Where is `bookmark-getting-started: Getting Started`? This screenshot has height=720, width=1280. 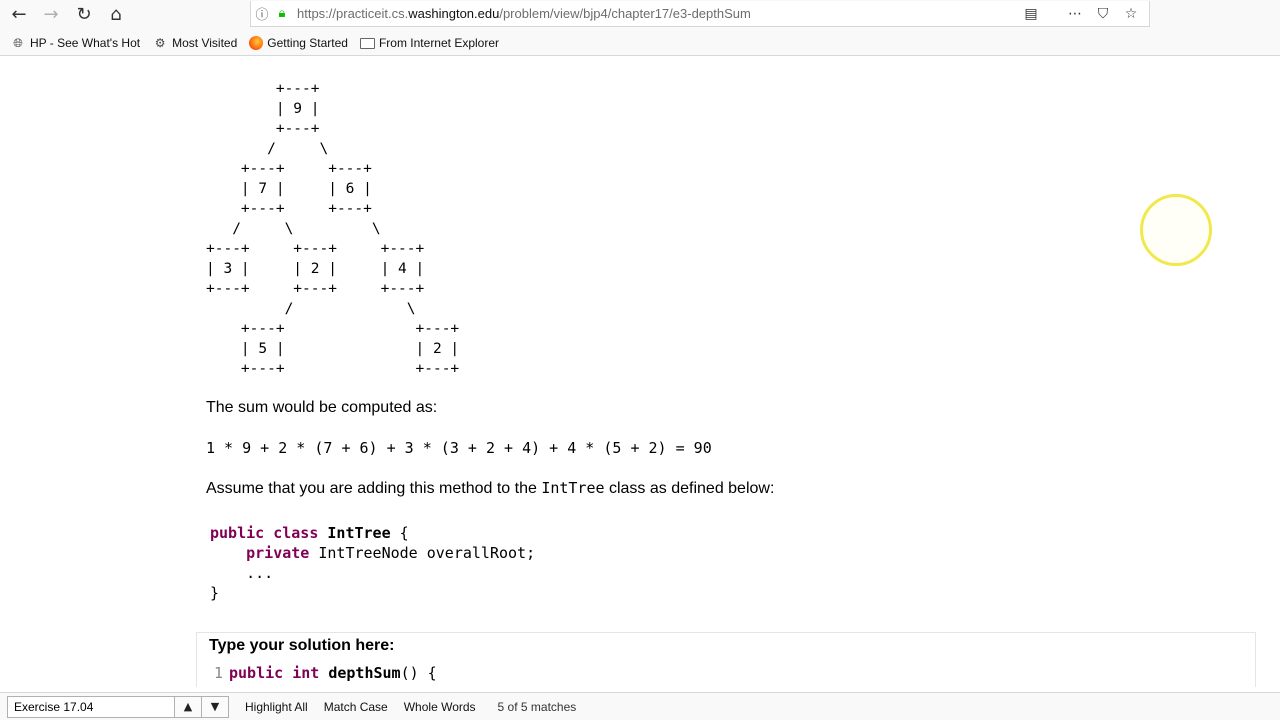 bookmark-getting-started: Getting Started is located at coordinates (298, 42).